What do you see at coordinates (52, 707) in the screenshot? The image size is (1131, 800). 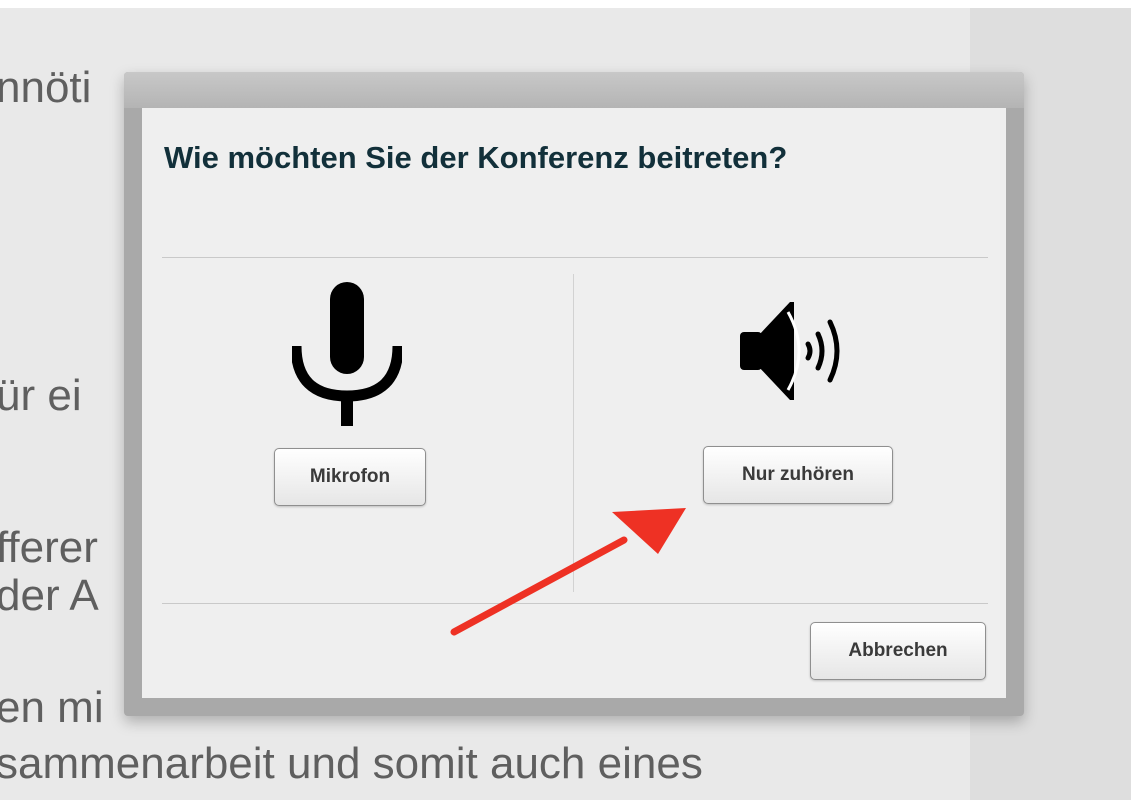 I see `background-text-line: en mi` at bounding box center [52, 707].